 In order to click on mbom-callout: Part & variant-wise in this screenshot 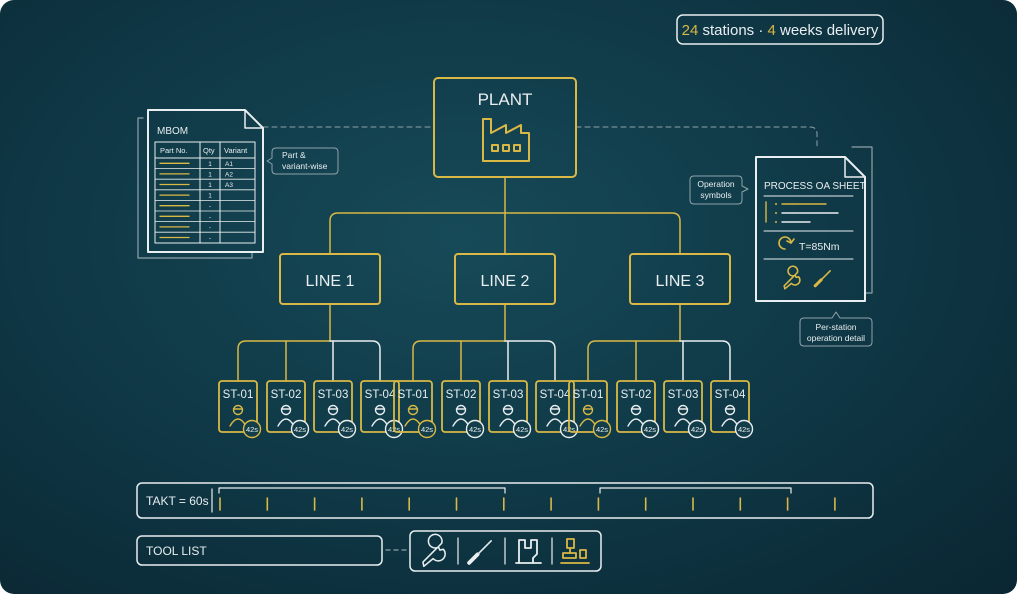, I will do `click(302, 161)`.